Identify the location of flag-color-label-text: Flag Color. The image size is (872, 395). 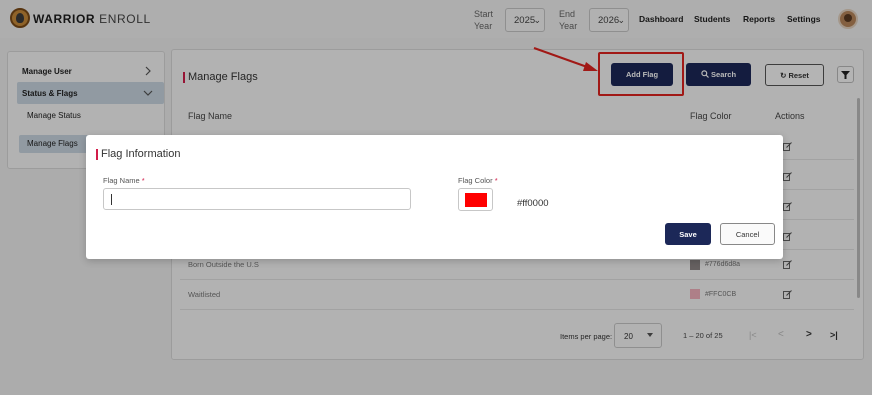
(475, 180).